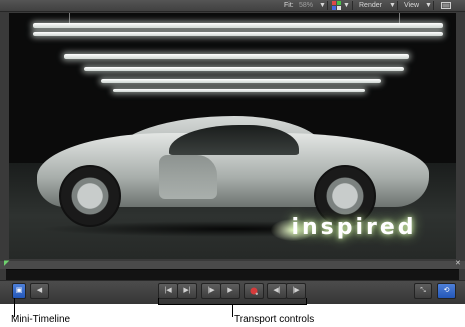  What do you see at coordinates (41, 319) in the screenshot?
I see `mini-timeline-callout: Mini-Timeline` at bounding box center [41, 319].